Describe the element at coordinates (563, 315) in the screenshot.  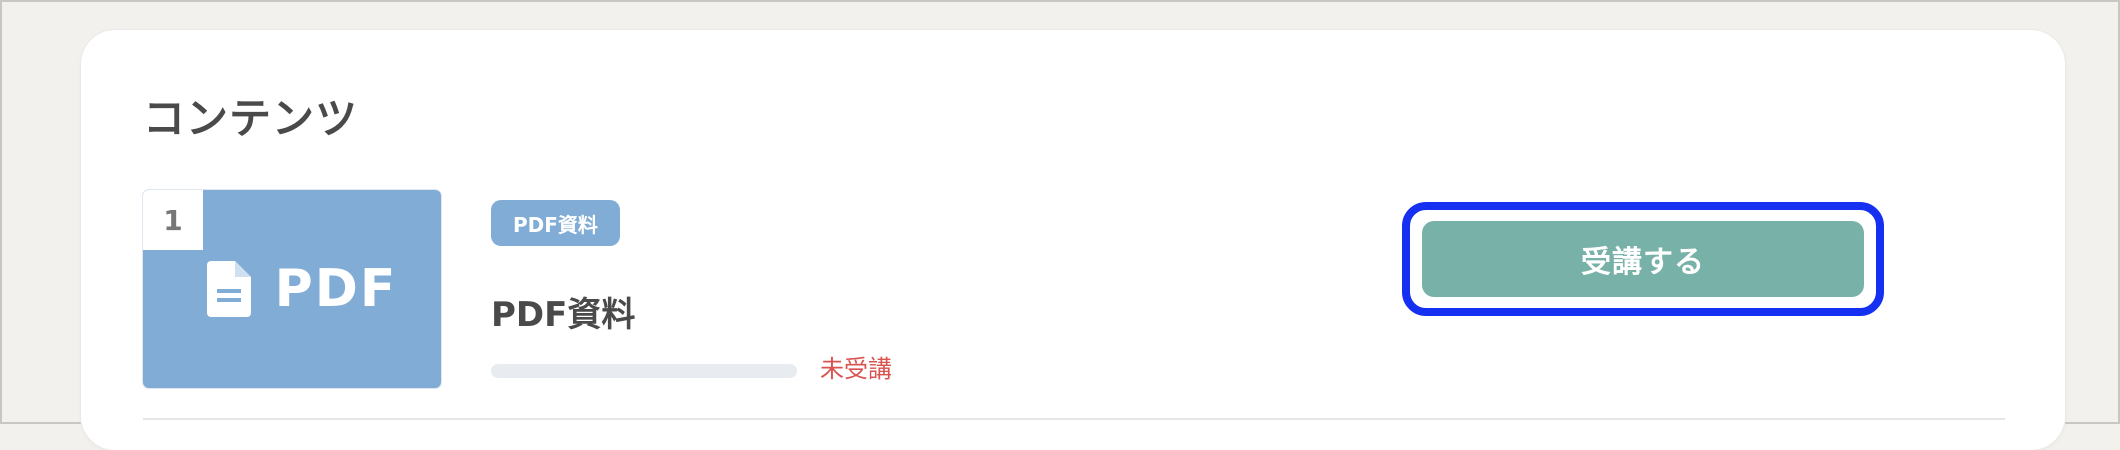
I see `content-title: PDF資料` at that location.